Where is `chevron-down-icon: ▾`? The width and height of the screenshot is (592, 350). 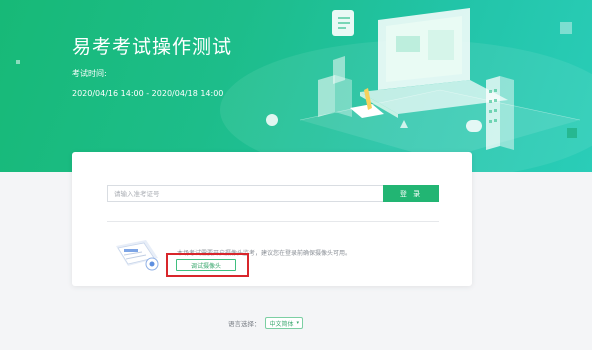 chevron-down-icon: ▾ is located at coordinates (298, 323).